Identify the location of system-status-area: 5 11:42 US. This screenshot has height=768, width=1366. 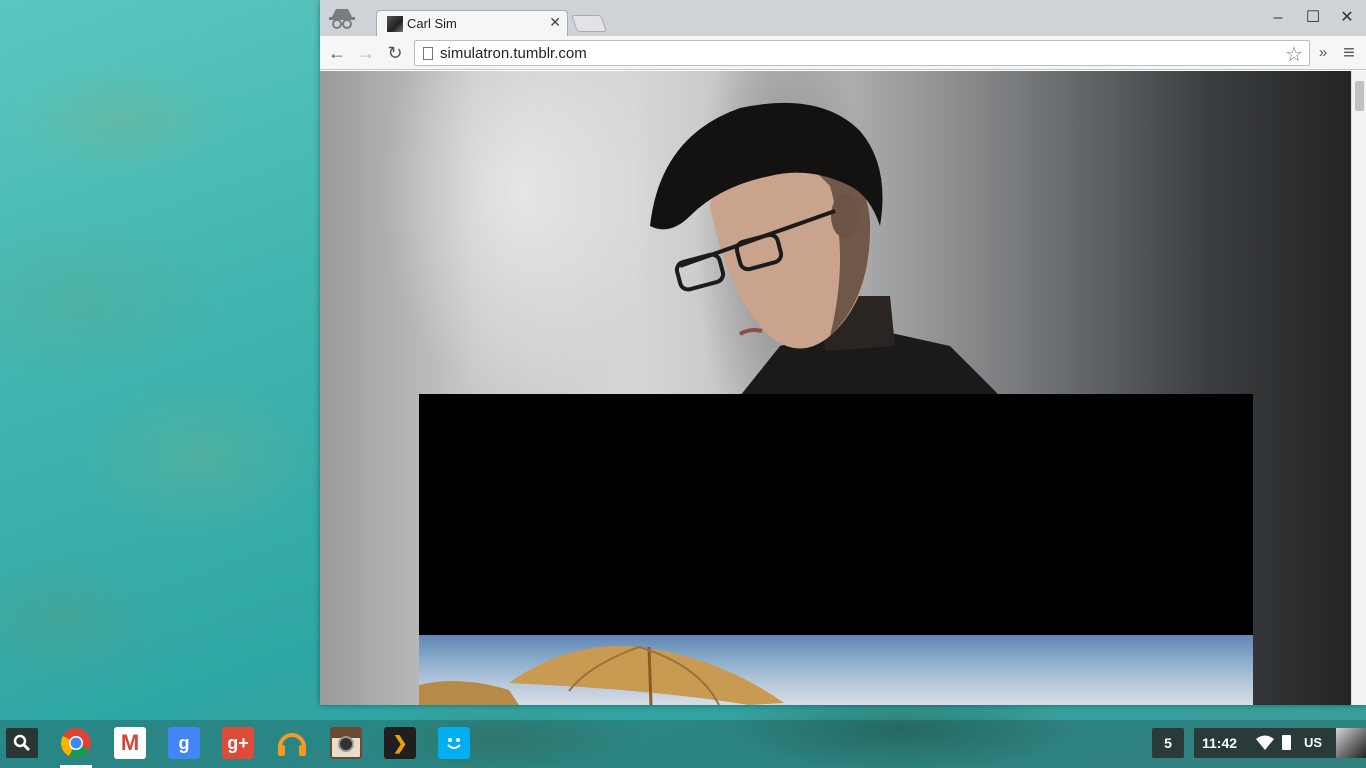
(1259, 744).